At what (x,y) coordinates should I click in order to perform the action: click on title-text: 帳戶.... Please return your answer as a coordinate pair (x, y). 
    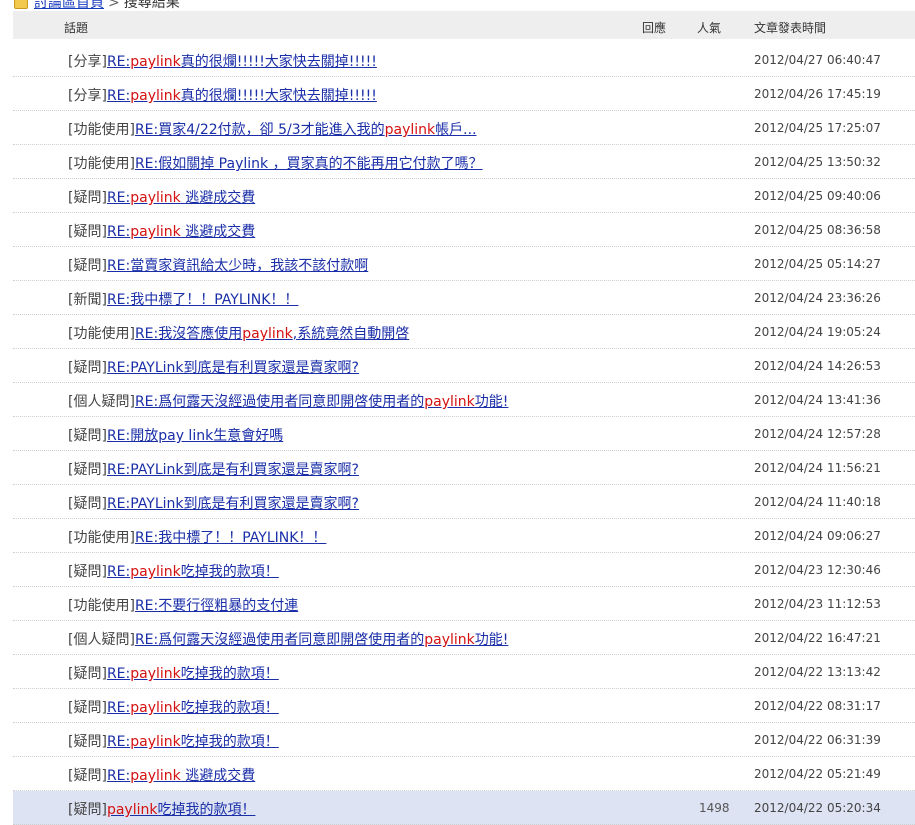
    Looking at the image, I should click on (456, 130).